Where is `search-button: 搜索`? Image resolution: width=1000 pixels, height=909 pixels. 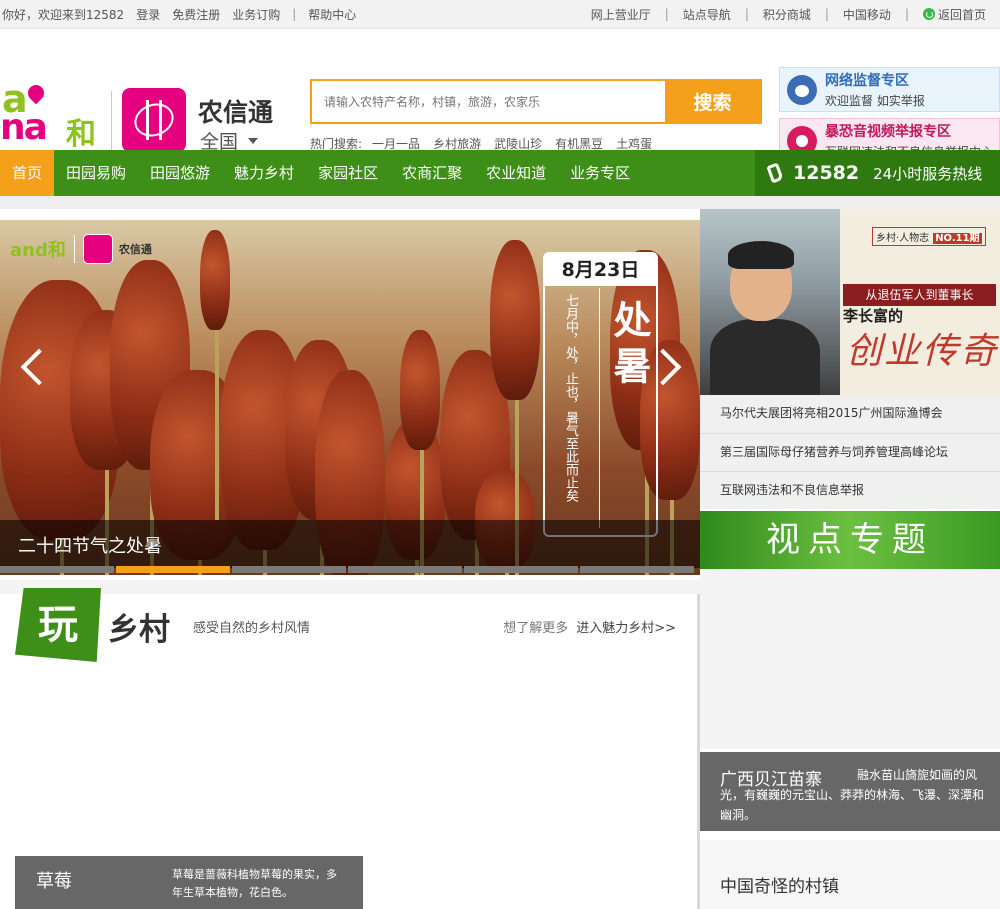 search-button: 搜索 is located at coordinates (712, 101).